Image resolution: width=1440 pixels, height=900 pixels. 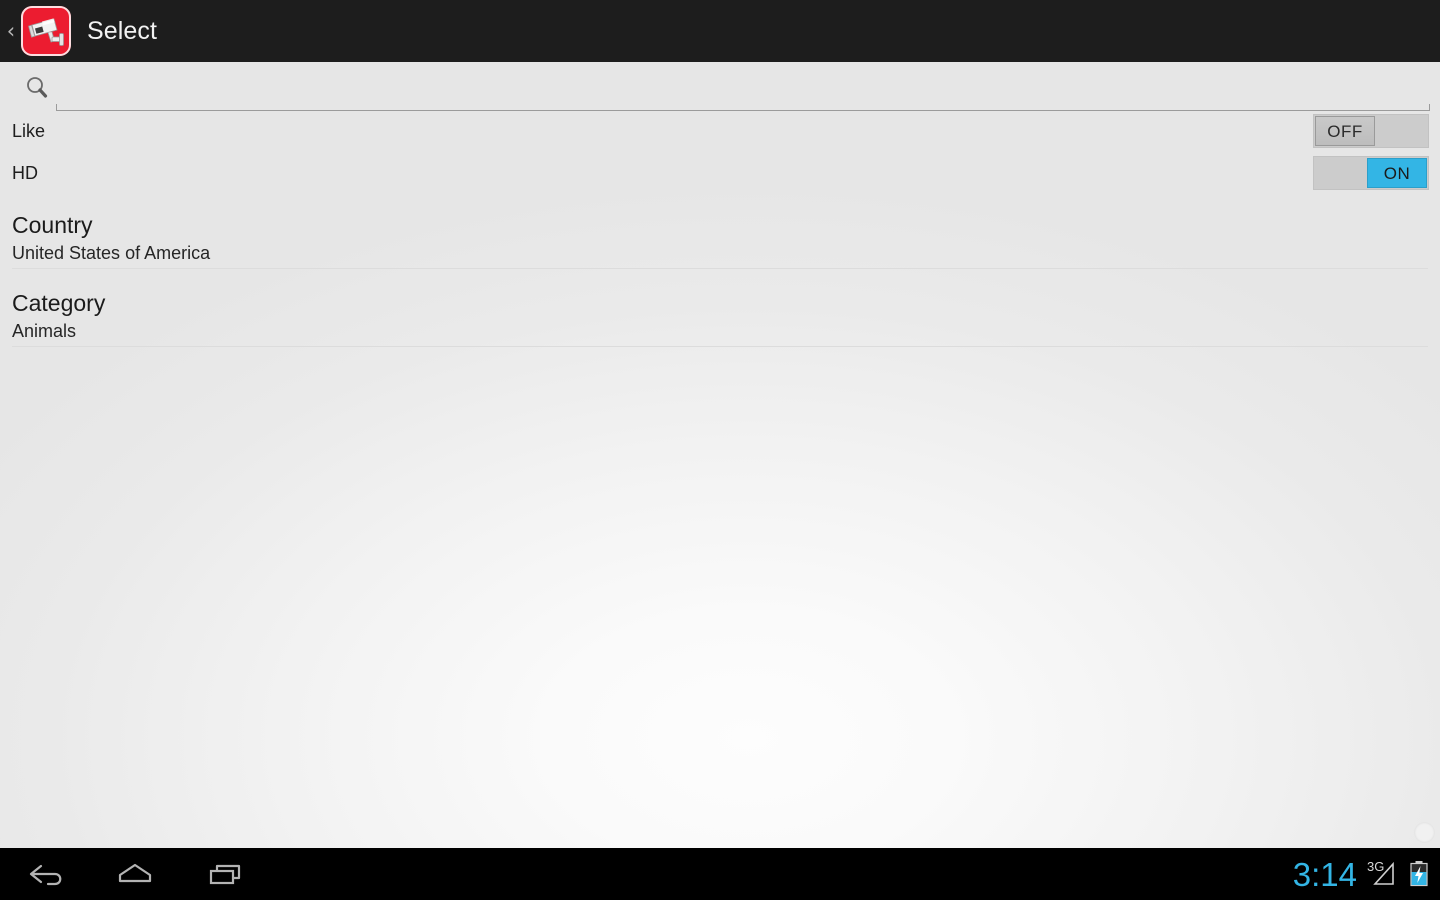 I want to click on setting-row-hd: HD ON, so click(x=720, y=173).